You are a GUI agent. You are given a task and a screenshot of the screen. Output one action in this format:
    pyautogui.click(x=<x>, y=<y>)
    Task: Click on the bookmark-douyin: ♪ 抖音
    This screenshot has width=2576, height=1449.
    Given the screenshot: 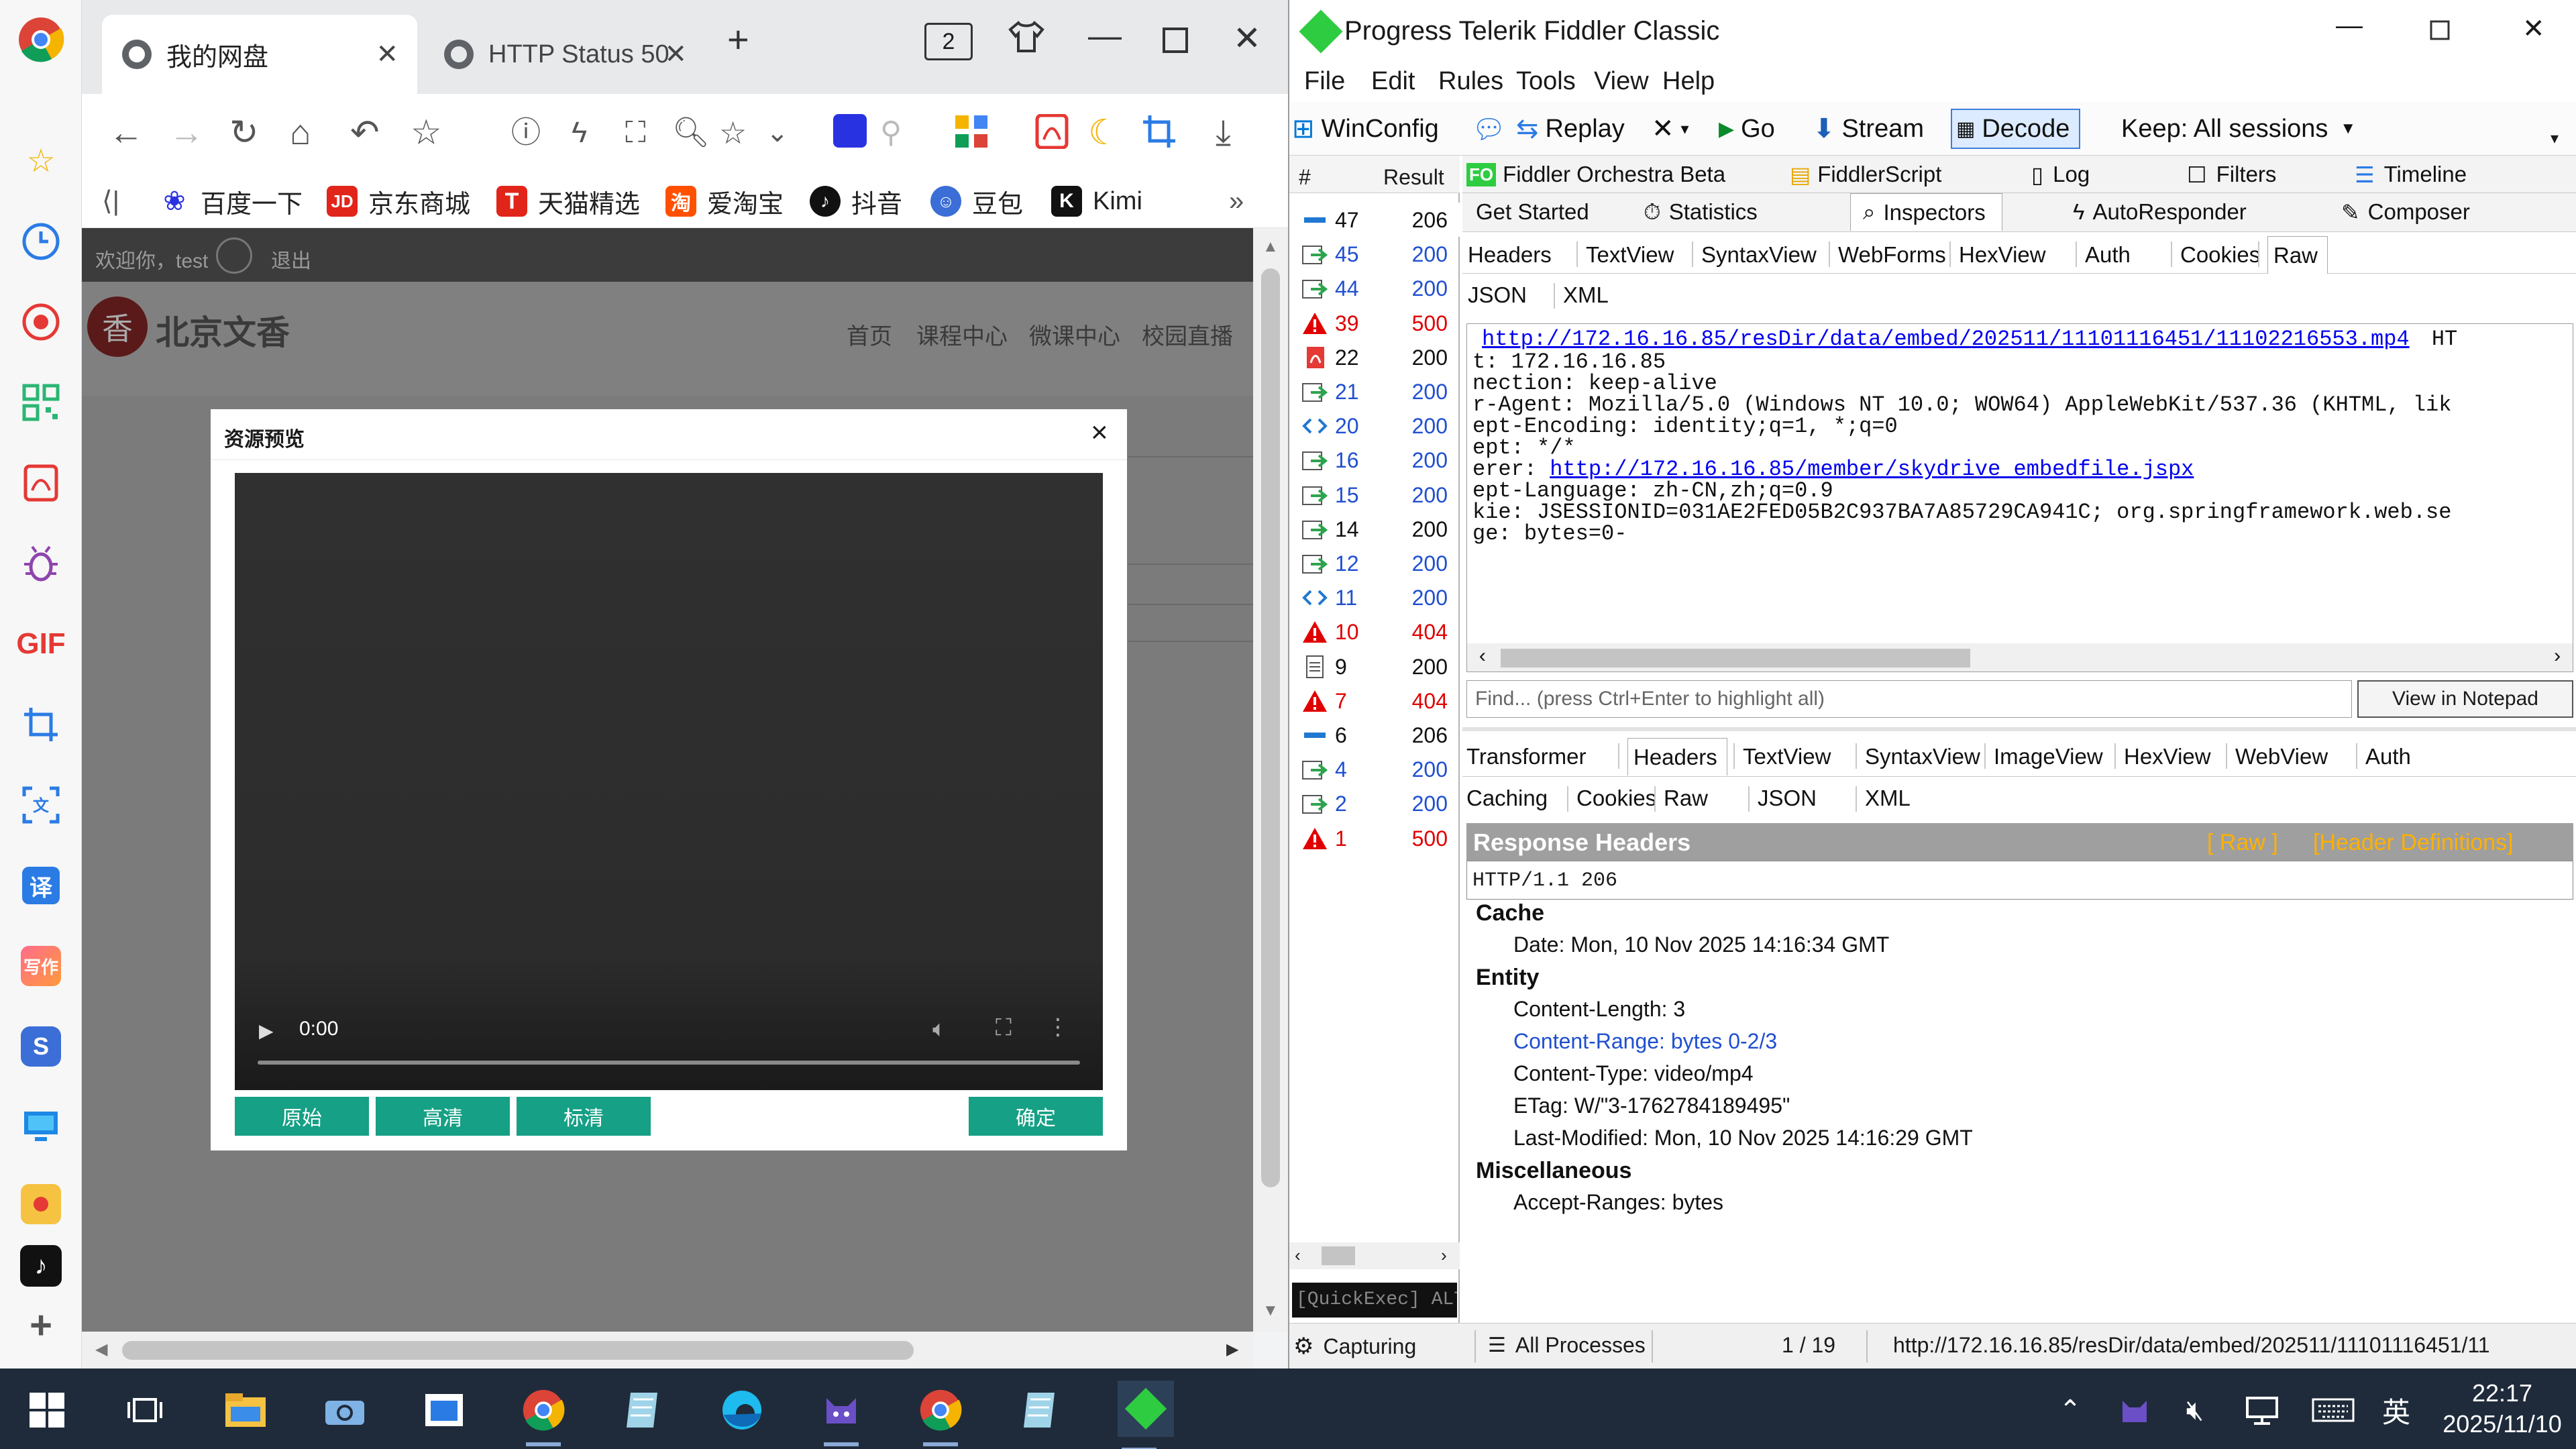 What is the action you would take?
    pyautogui.click(x=856, y=201)
    